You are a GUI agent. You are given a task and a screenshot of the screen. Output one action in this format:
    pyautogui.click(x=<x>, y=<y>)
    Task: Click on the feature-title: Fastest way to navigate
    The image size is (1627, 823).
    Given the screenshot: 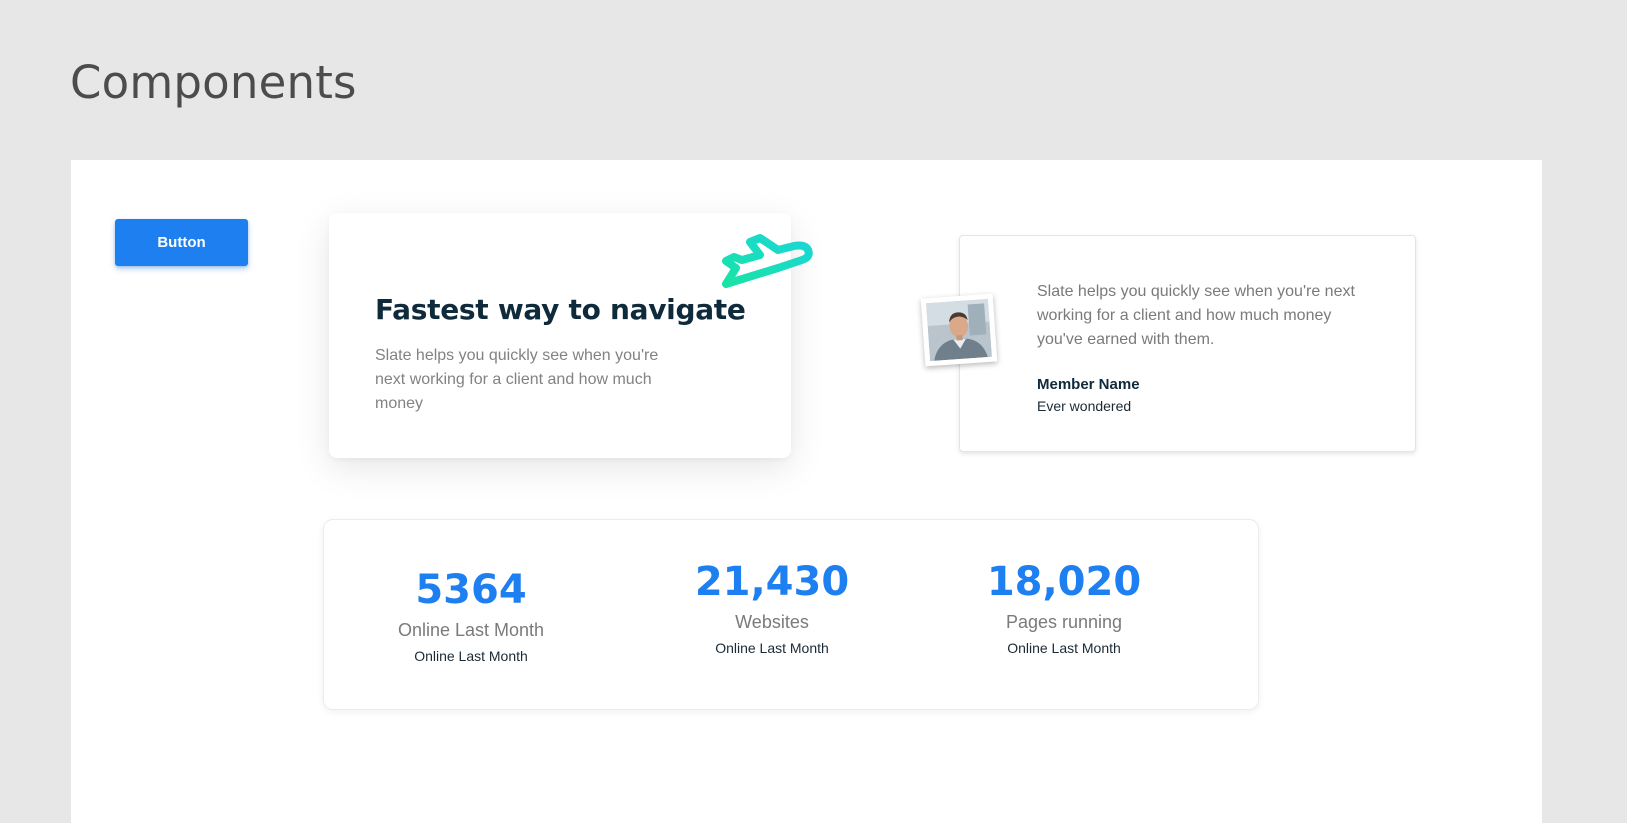 What is the action you would take?
    pyautogui.click(x=560, y=309)
    